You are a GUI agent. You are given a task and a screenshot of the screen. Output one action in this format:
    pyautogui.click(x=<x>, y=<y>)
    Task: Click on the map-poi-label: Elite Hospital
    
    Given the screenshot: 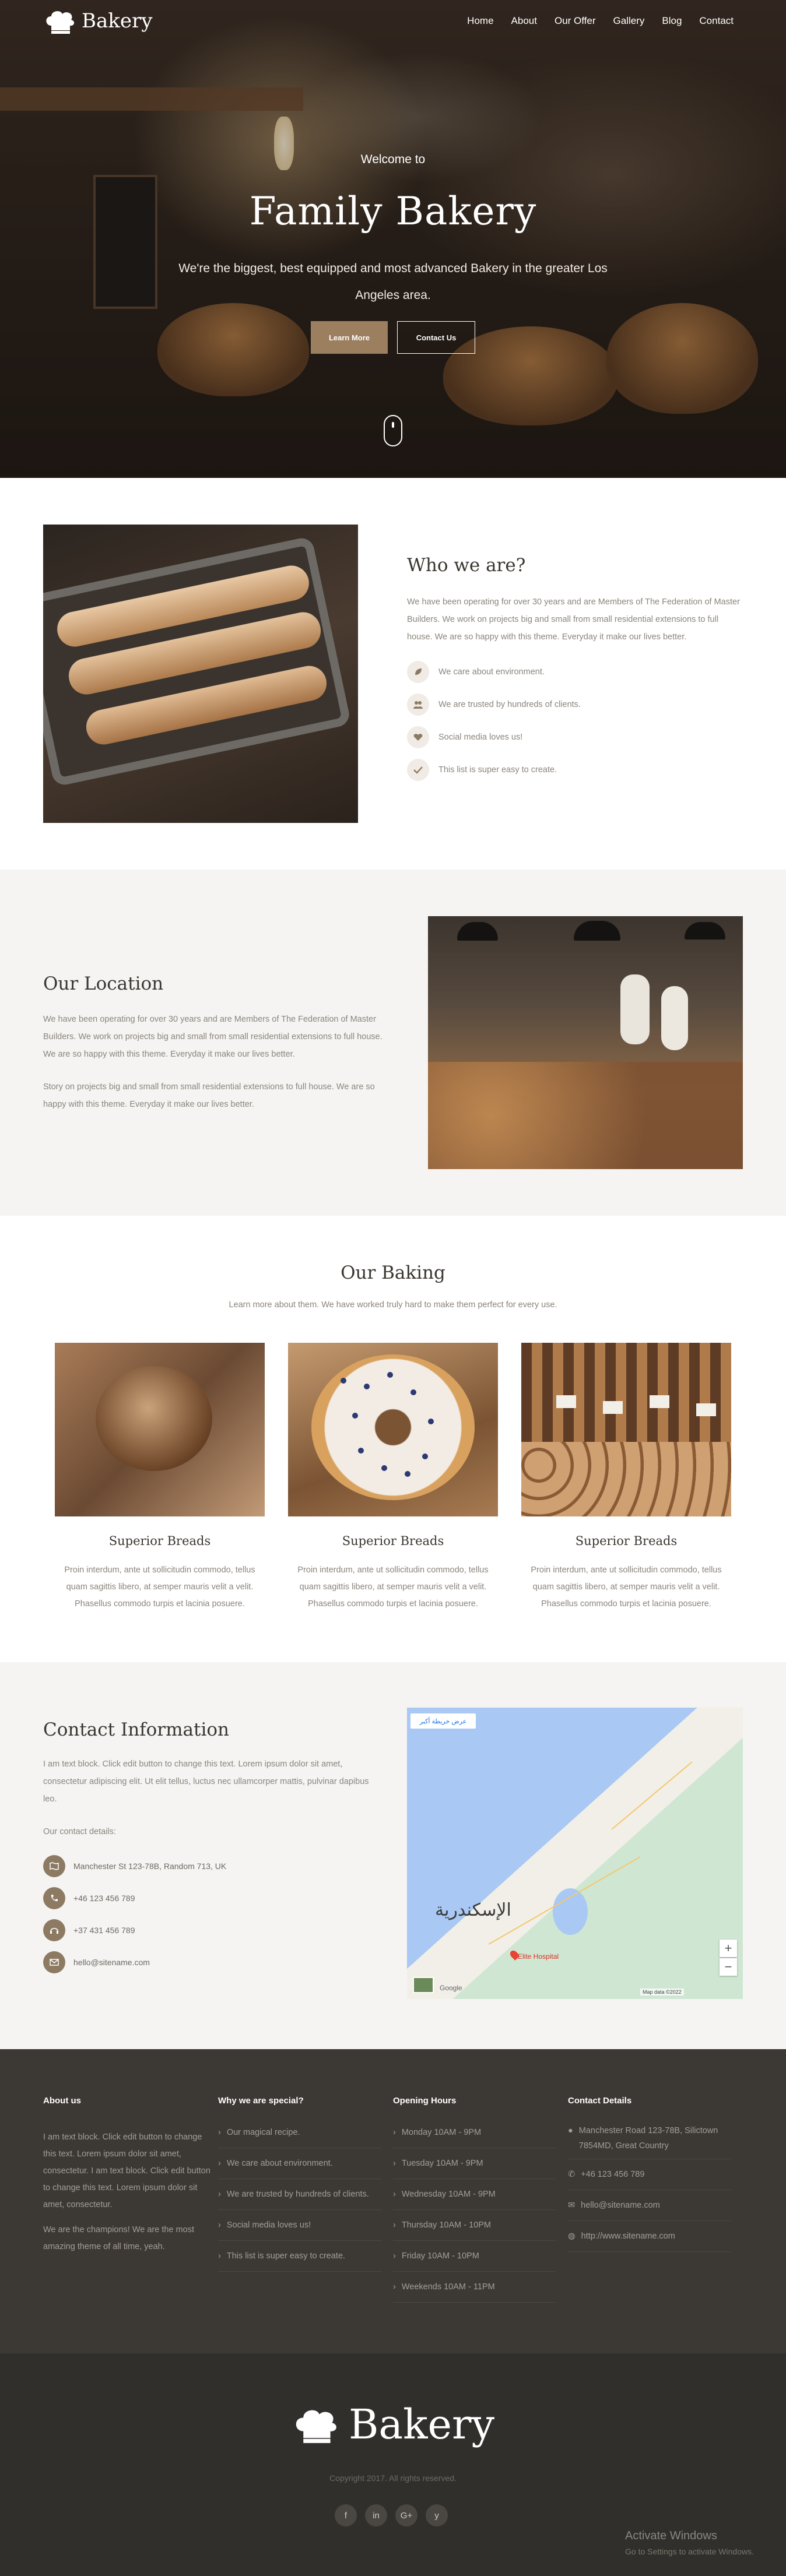 What is the action you would take?
    pyautogui.click(x=538, y=1957)
    